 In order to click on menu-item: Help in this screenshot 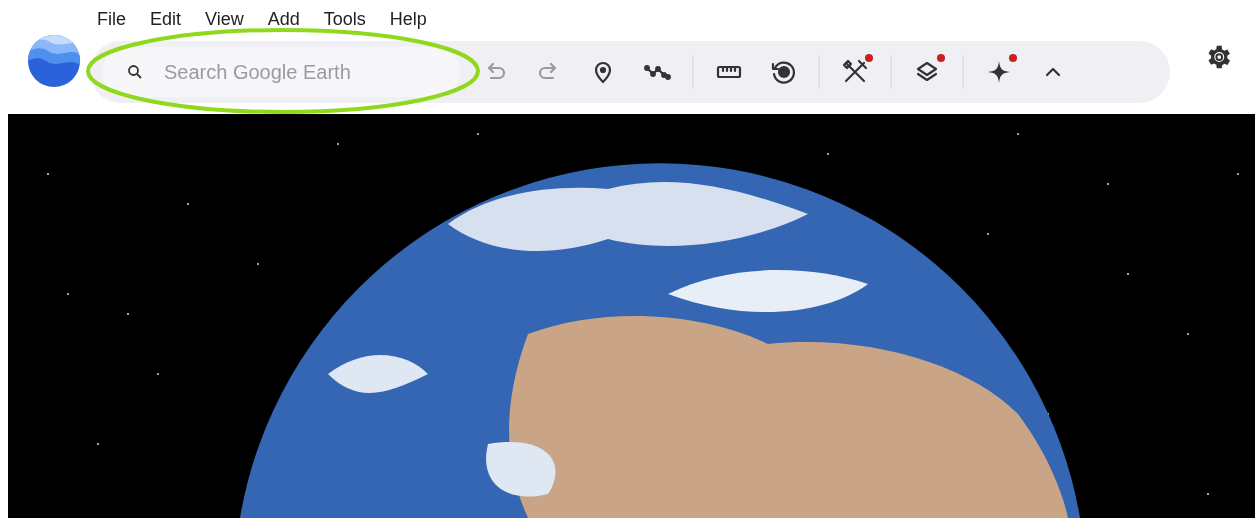, I will do `click(408, 18)`.